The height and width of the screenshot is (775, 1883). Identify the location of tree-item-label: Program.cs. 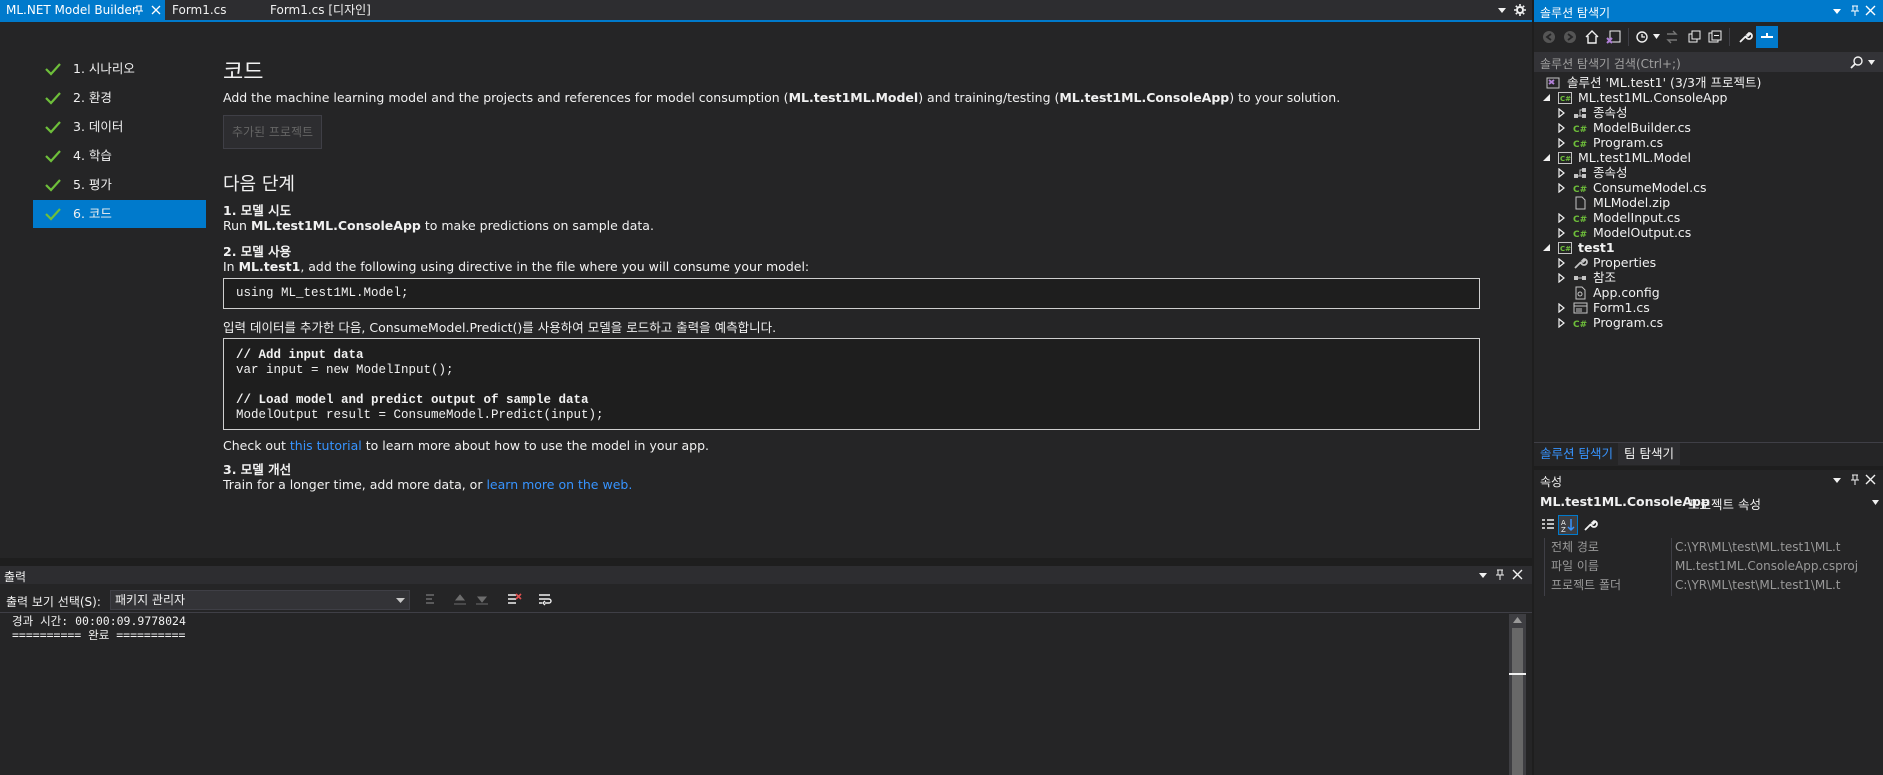
(1628, 322).